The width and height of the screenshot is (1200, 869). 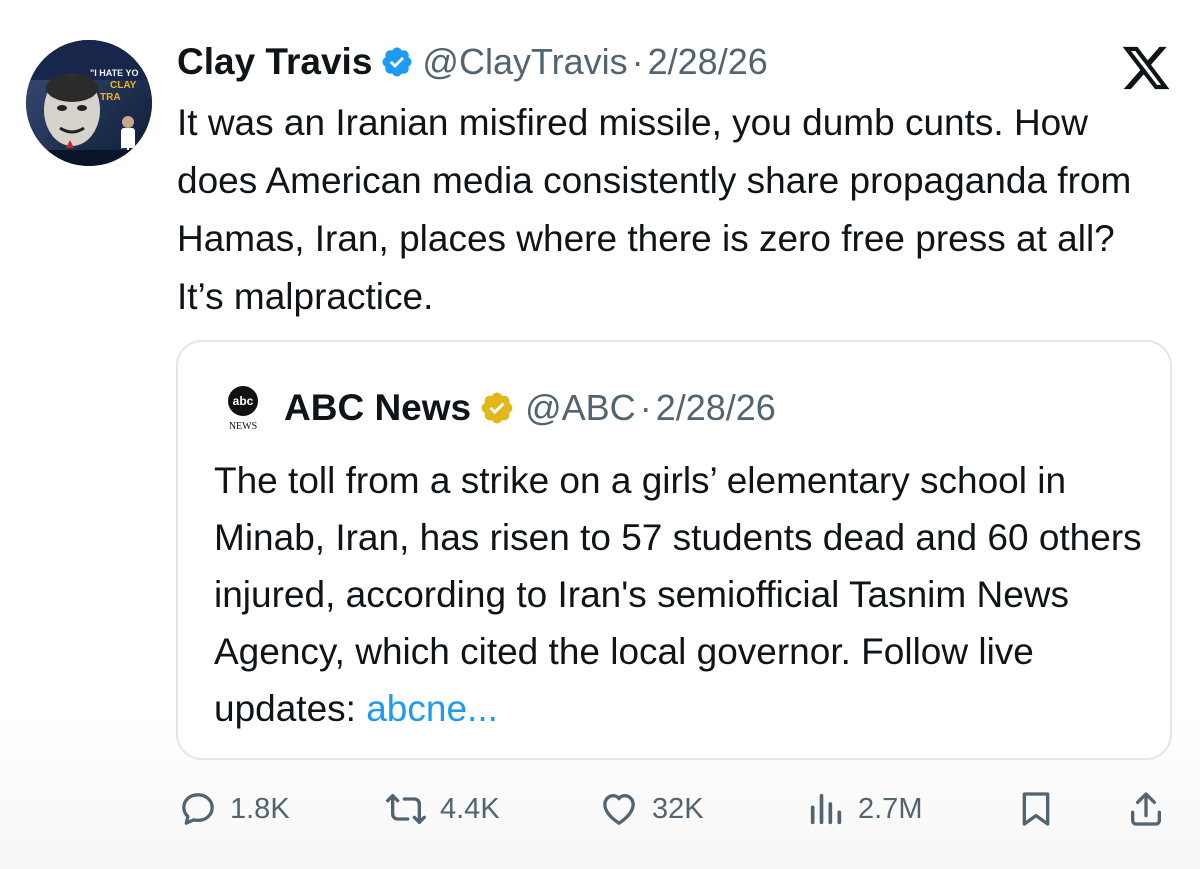 I want to click on quoted-author-handle: @ABC, so click(x=580, y=408).